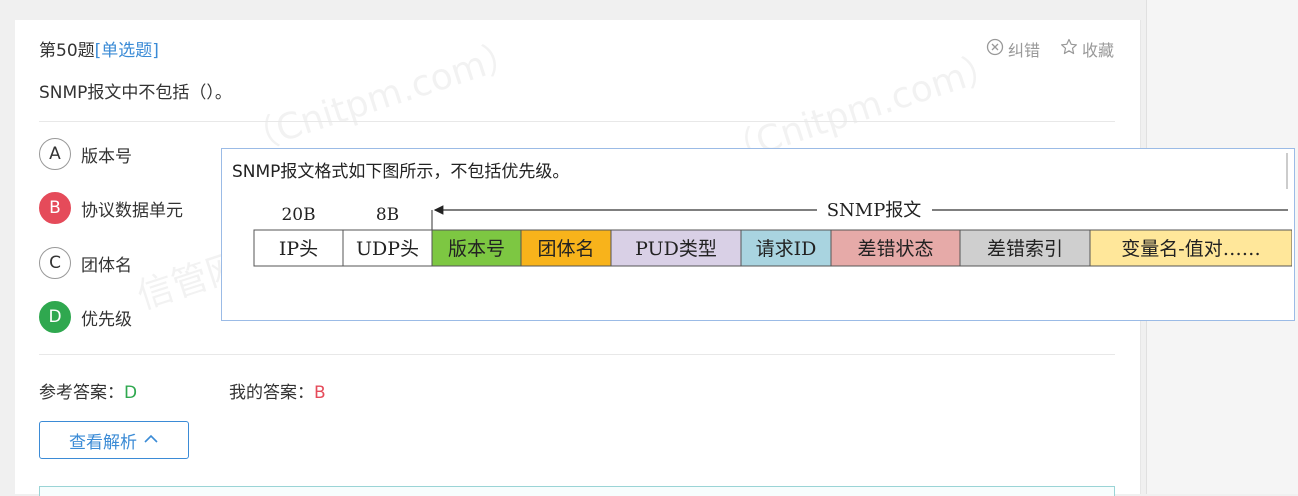  Describe the element at coordinates (151, 440) in the screenshot. I see `chevron-up-icon` at that location.